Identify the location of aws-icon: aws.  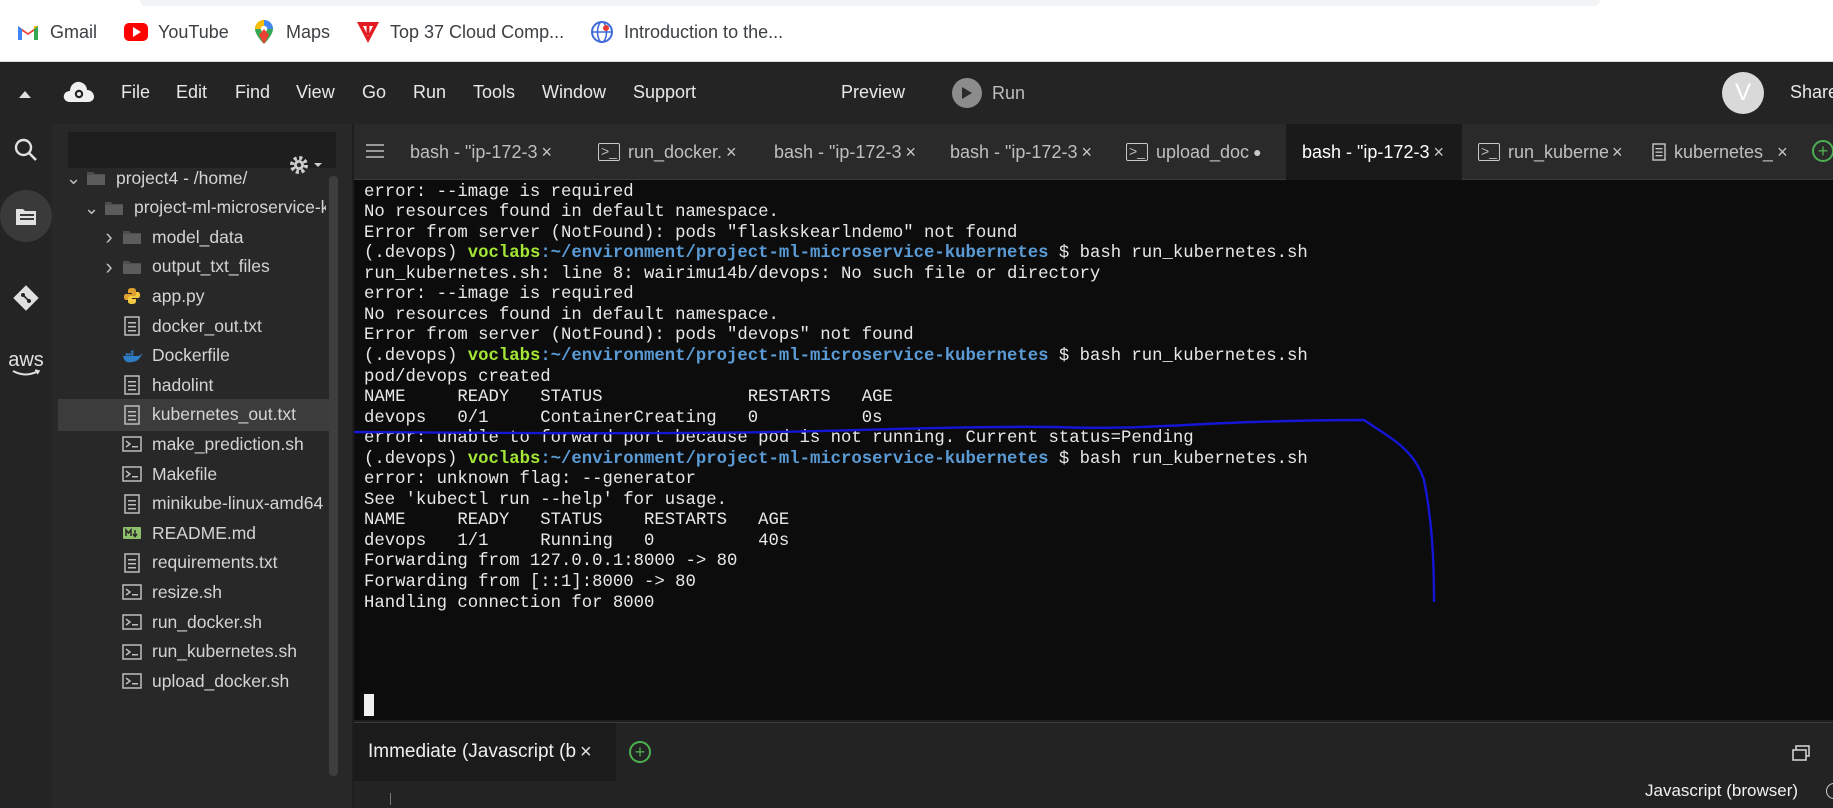
(26, 364).